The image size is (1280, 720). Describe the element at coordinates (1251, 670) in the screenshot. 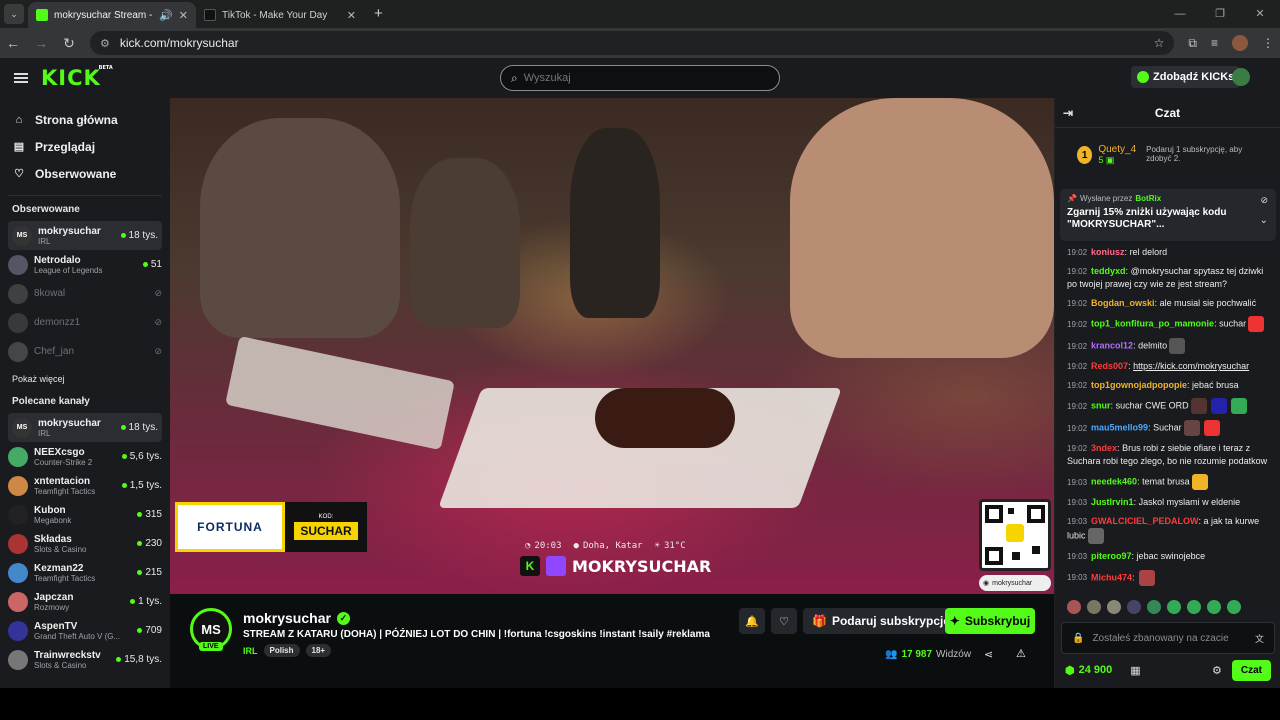

I see `send-chat-button: Czat` at that location.